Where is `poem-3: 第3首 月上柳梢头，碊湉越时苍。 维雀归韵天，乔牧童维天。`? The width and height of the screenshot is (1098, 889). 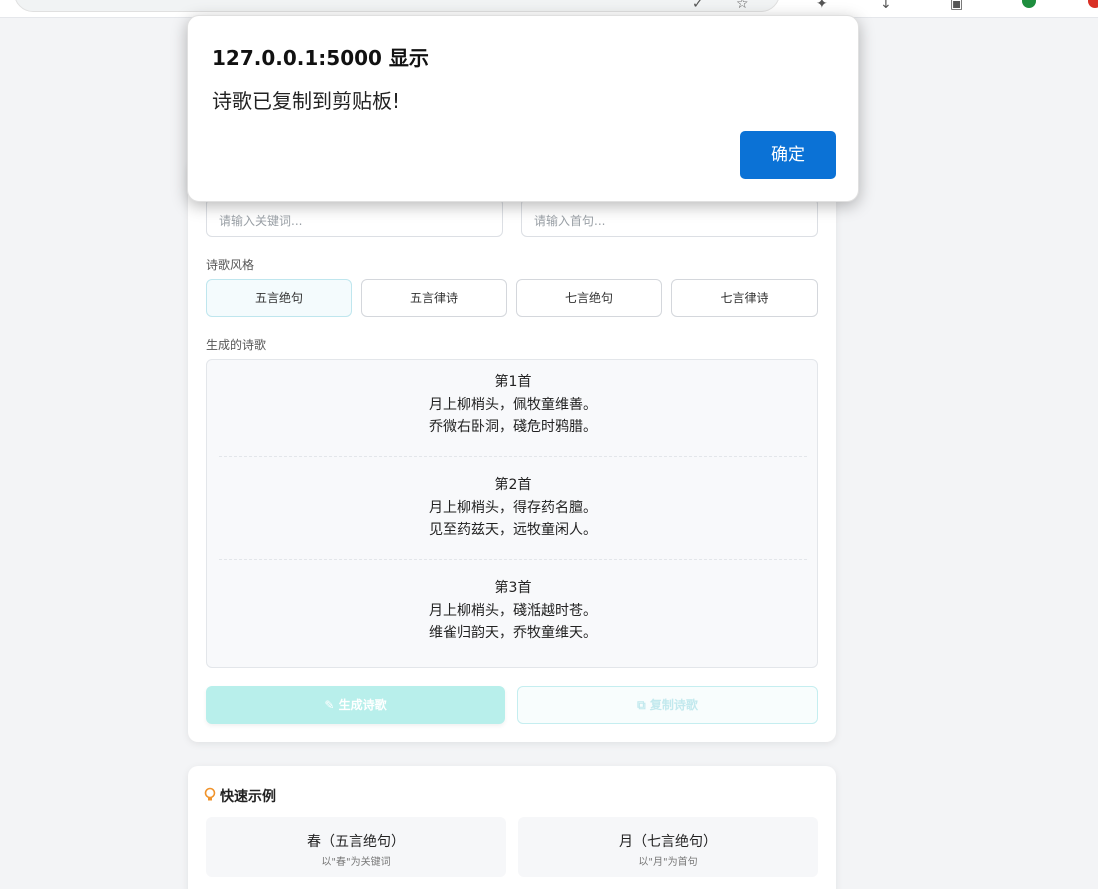
poem-3: 第3首 月上柳梢头，碊湉越时苍。 维雀归韵天，乔牧童维天。 is located at coordinates (513, 611).